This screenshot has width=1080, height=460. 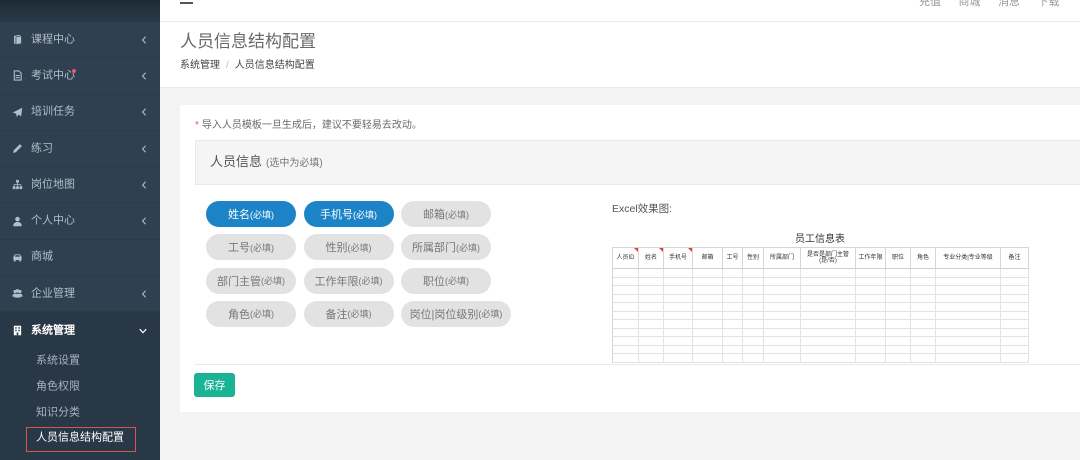 I want to click on paper-plane-icon, so click(x=17, y=112).